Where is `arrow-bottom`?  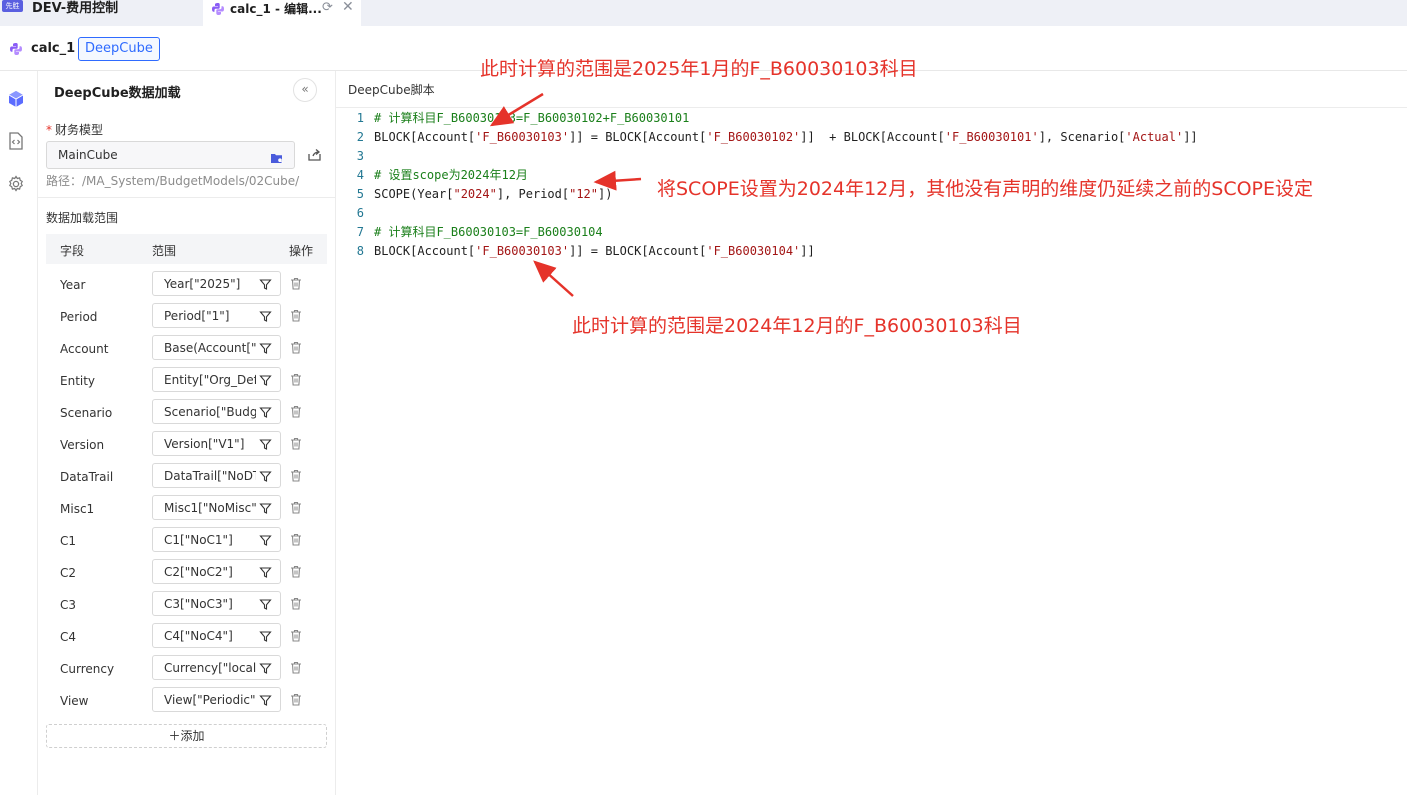
arrow-bottom is located at coordinates (553, 278).